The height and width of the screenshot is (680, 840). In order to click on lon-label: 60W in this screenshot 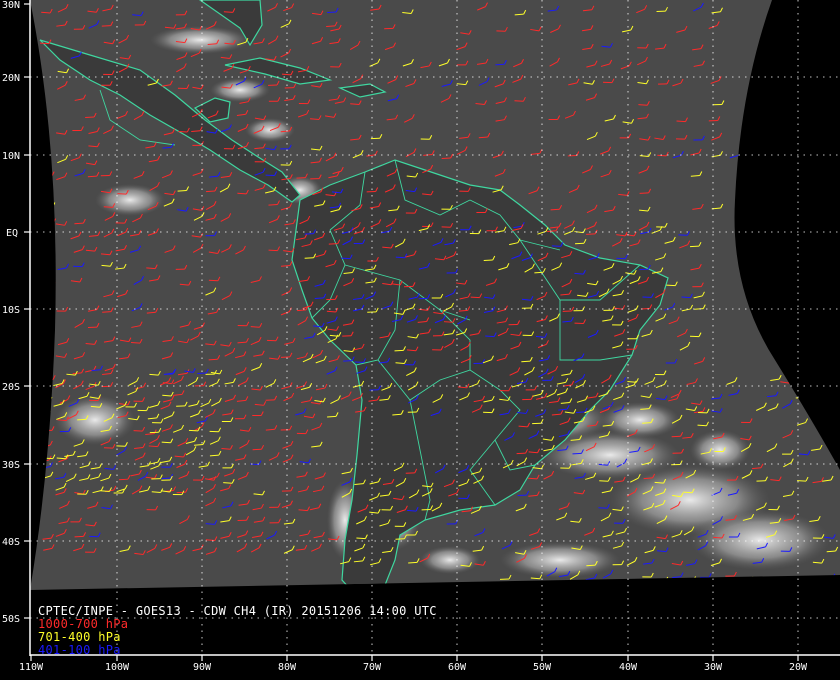, I will do `click(457, 667)`.